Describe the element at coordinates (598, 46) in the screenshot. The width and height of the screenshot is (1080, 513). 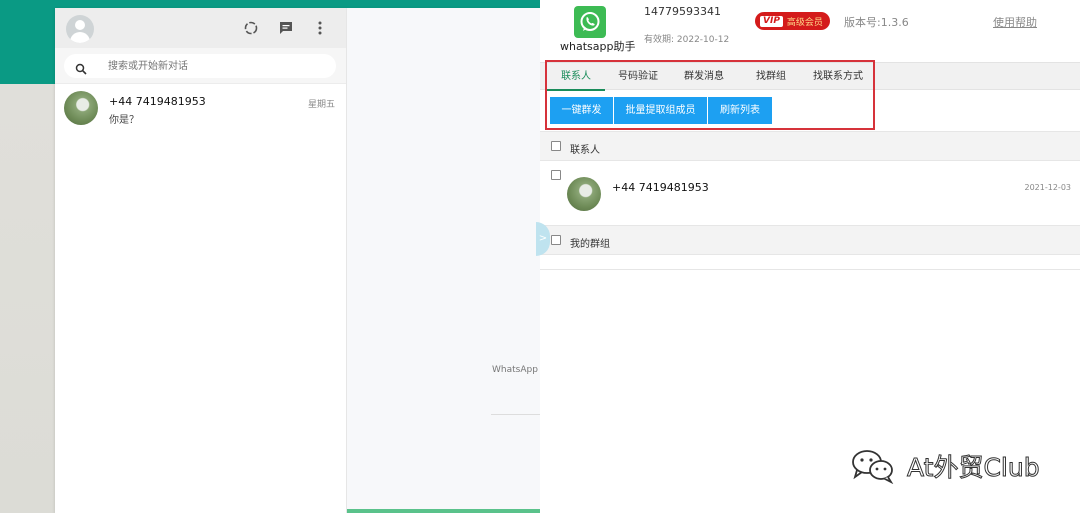
I see `app-name: whatsapp助手` at that location.